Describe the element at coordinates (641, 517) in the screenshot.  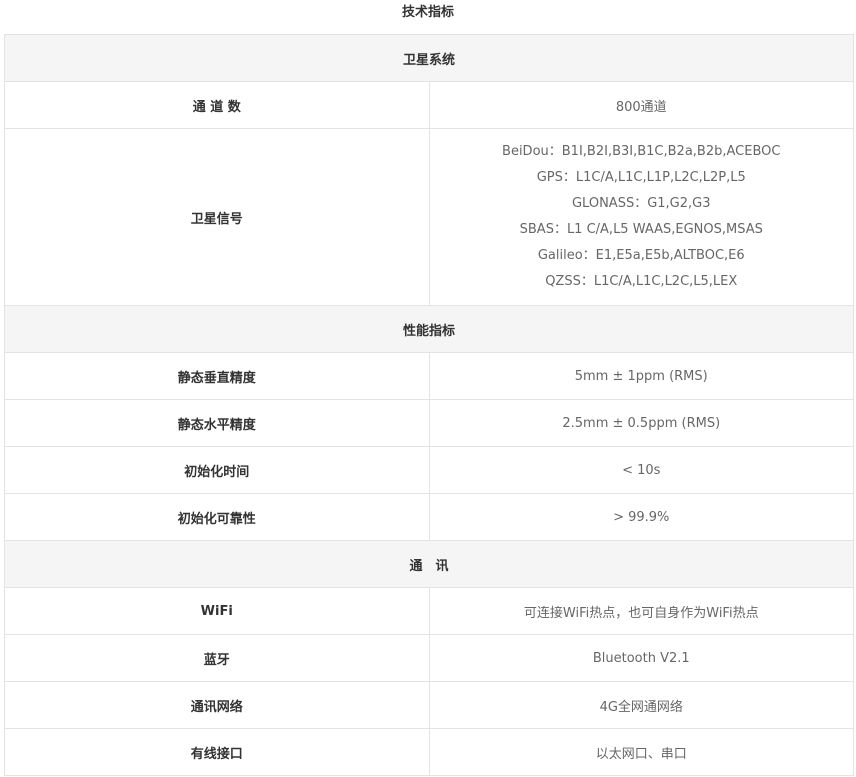
I see `row-value-init-reliability: > 99.9%` at that location.